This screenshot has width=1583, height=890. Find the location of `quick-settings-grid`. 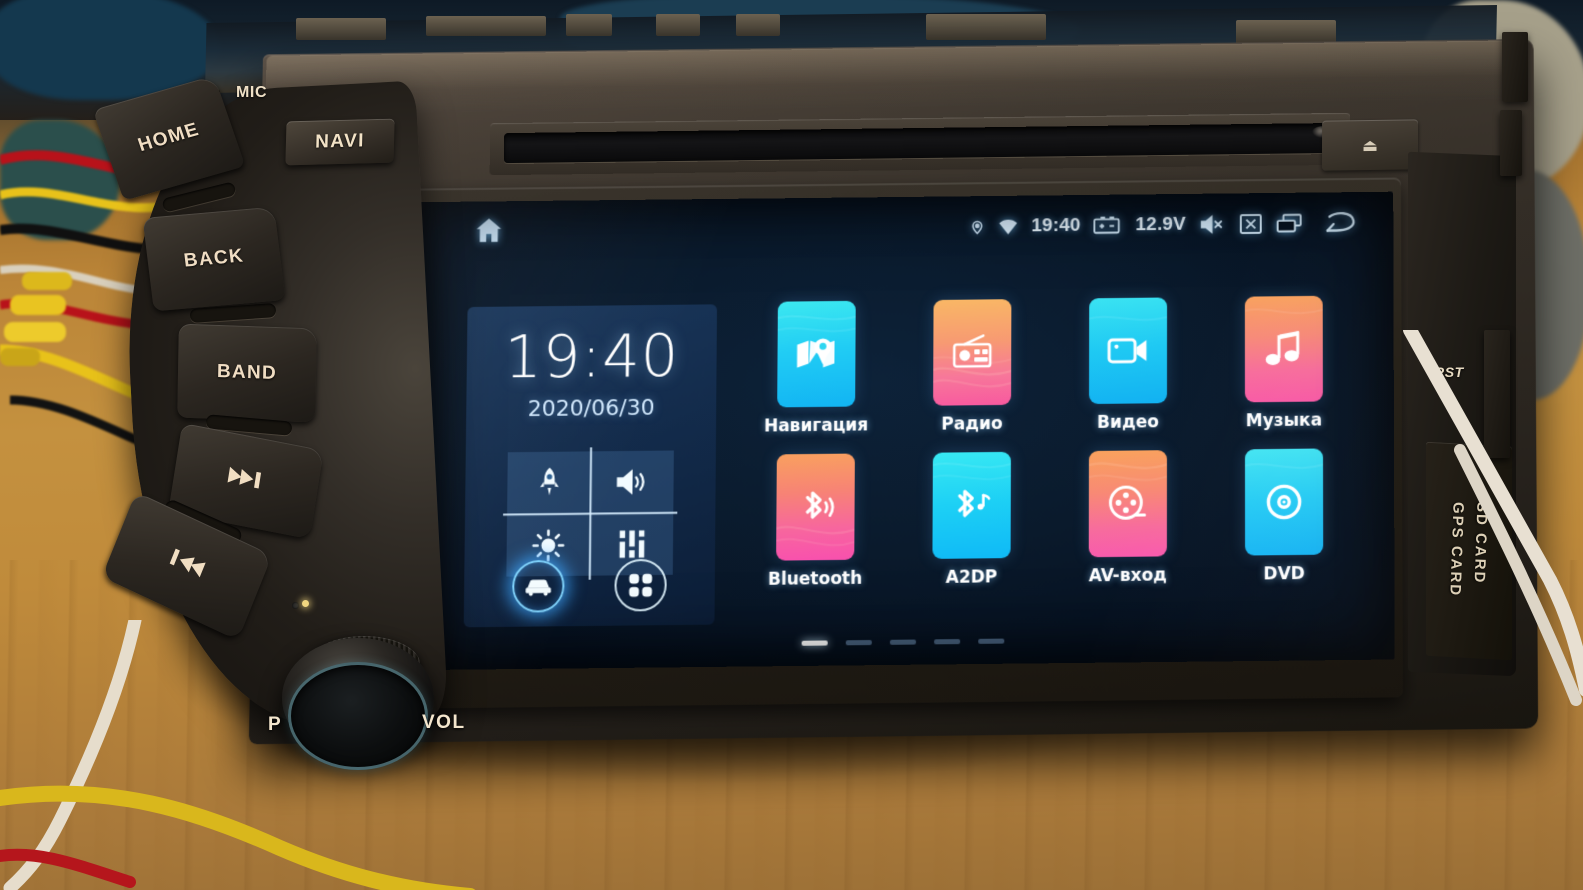

quick-settings-grid is located at coordinates (590, 513).